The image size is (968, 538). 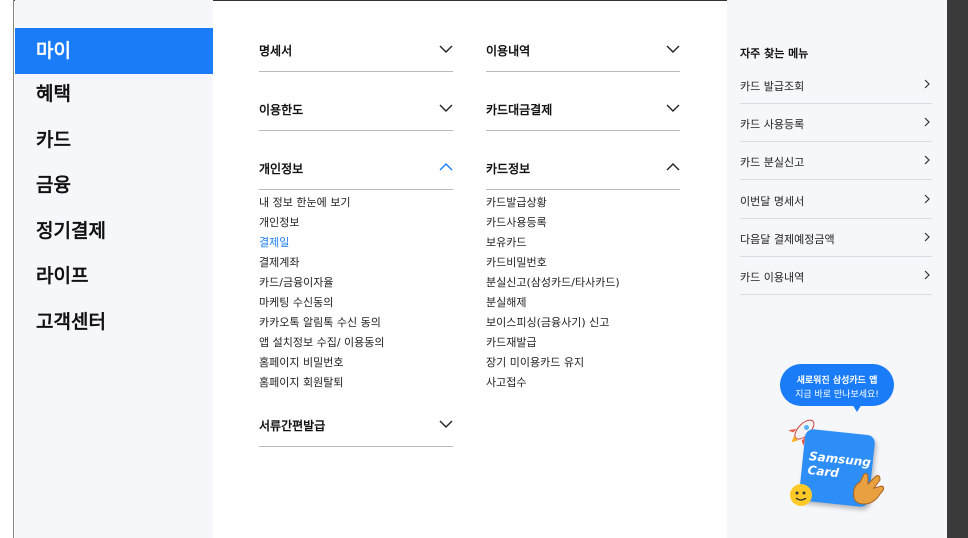 I want to click on list-item: 사고접수, so click(x=506, y=382).